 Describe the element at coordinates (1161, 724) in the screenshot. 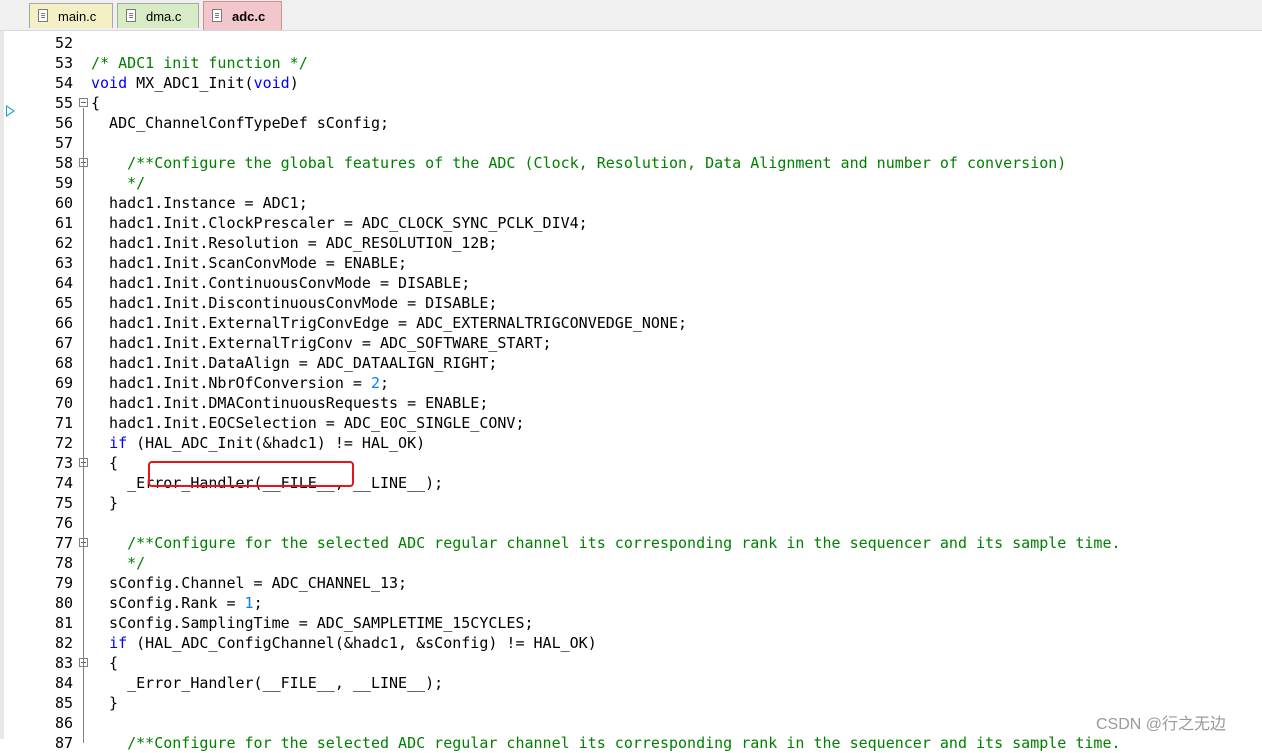

I see `watermark: CSDN @行之无边` at that location.